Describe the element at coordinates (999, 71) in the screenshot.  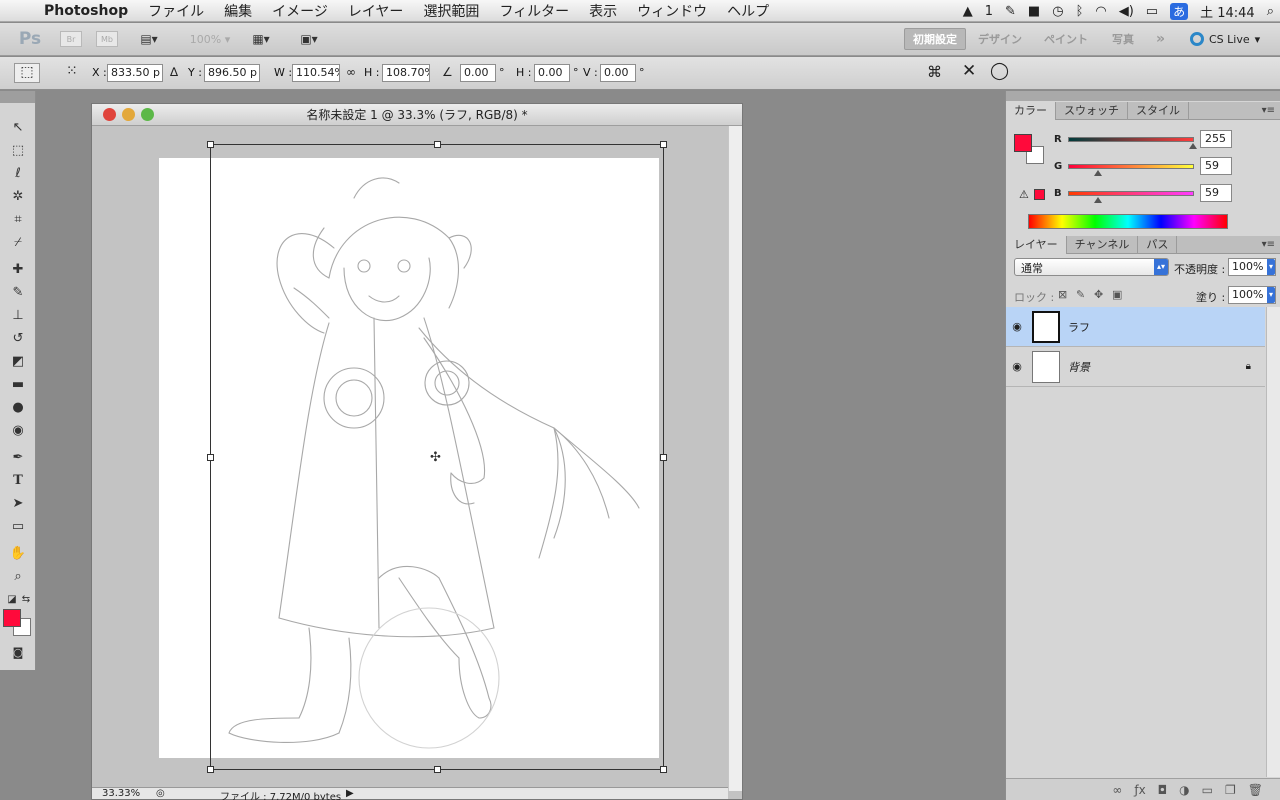
I see `commit-transform-icon: ◯` at that location.